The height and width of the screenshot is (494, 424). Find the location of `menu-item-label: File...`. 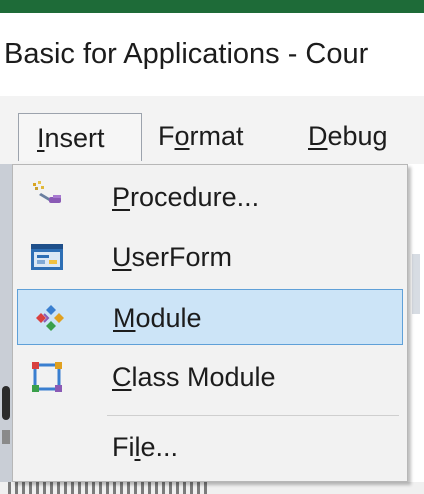

menu-item-label: File... is located at coordinates (145, 447).